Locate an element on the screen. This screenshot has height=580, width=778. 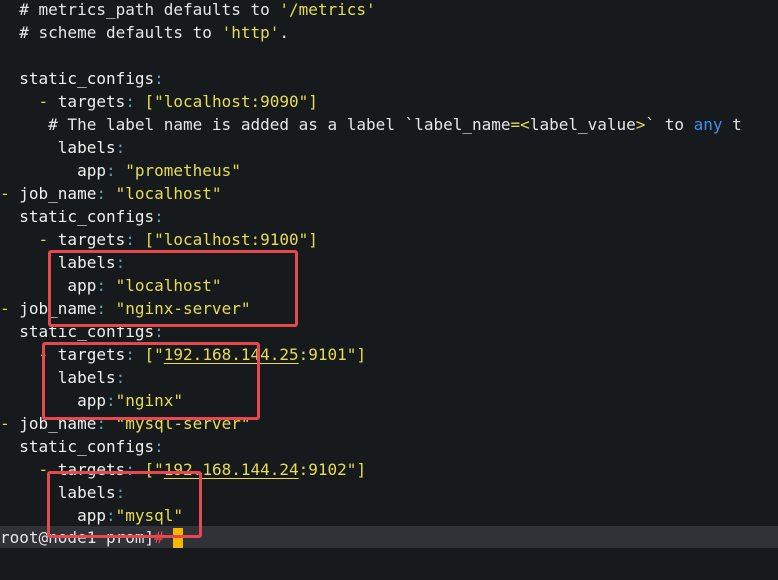
prompt-symbol: # is located at coordinates (159, 537).